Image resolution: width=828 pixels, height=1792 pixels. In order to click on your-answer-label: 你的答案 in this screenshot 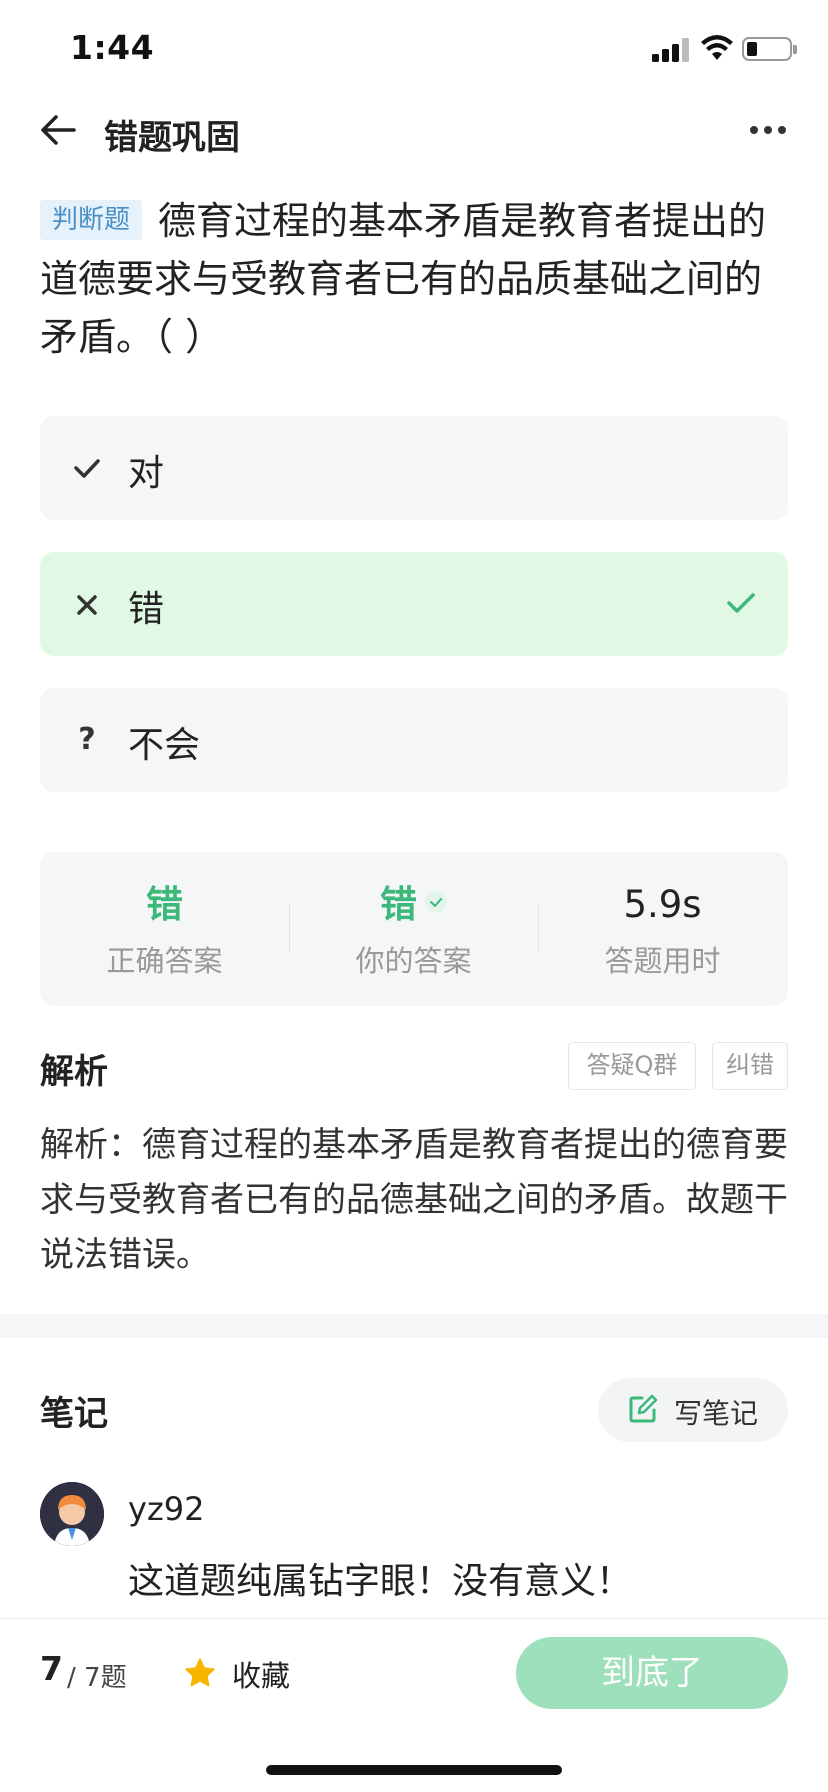, I will do `click(413, 961)`.